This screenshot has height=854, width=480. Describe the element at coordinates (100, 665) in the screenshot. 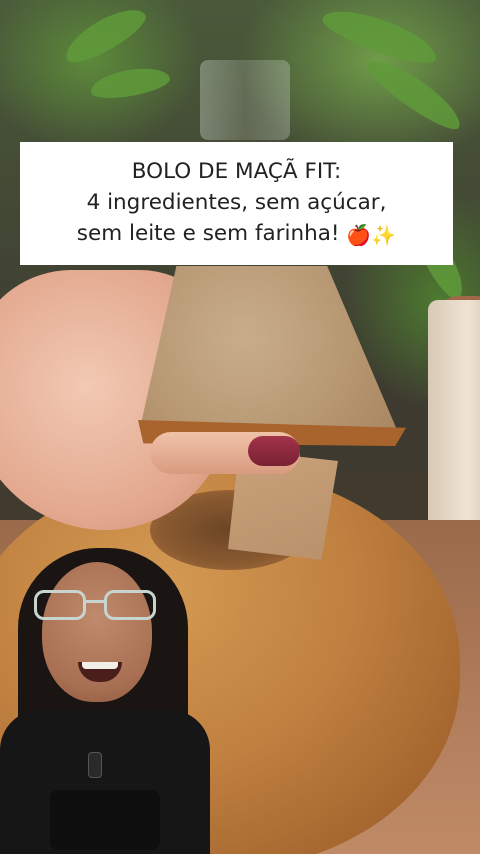

I see `presenter-teeth` at that location.